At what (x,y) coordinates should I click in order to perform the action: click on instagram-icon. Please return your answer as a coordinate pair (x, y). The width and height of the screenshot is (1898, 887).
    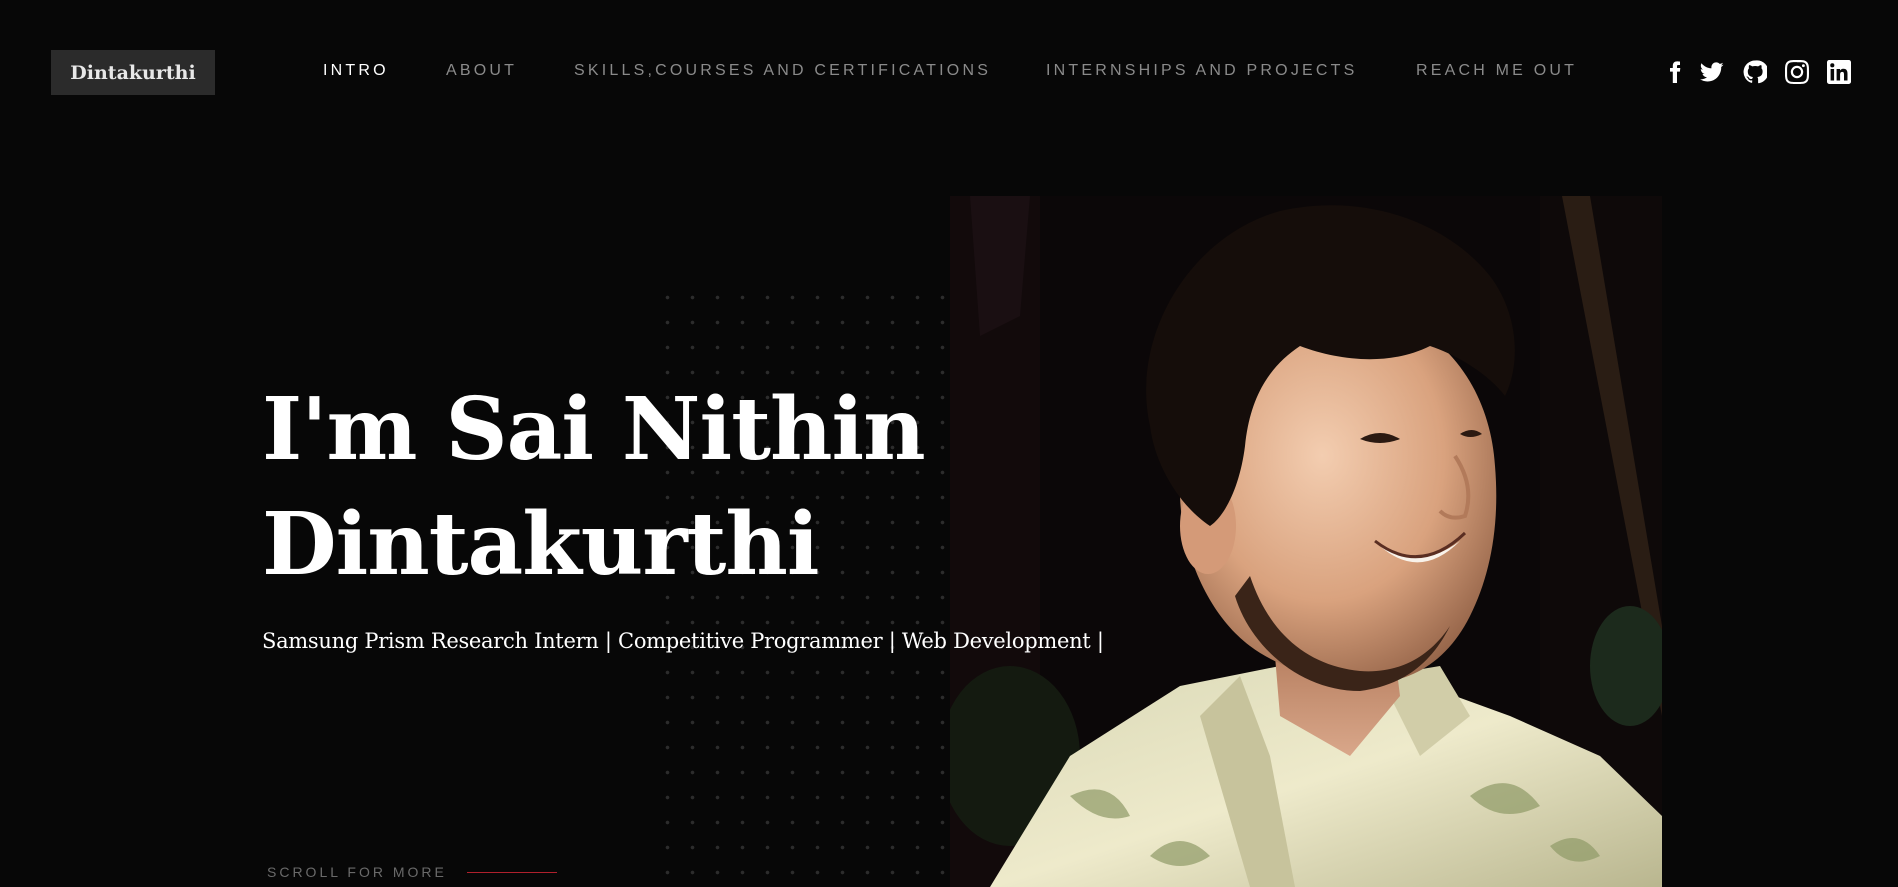
    Looking at the image, I should click on (1797, 72).